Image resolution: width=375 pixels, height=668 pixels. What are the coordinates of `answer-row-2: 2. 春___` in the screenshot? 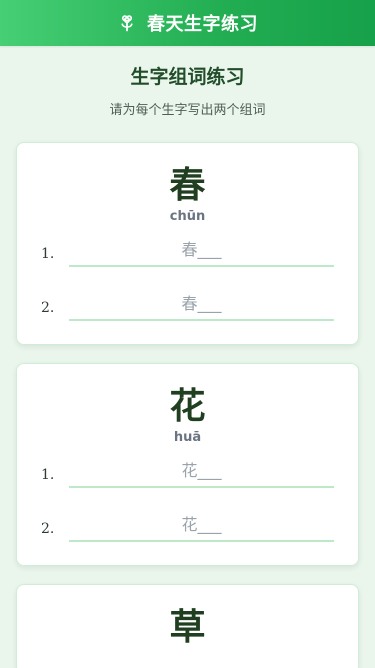 It's located at (187, 308).